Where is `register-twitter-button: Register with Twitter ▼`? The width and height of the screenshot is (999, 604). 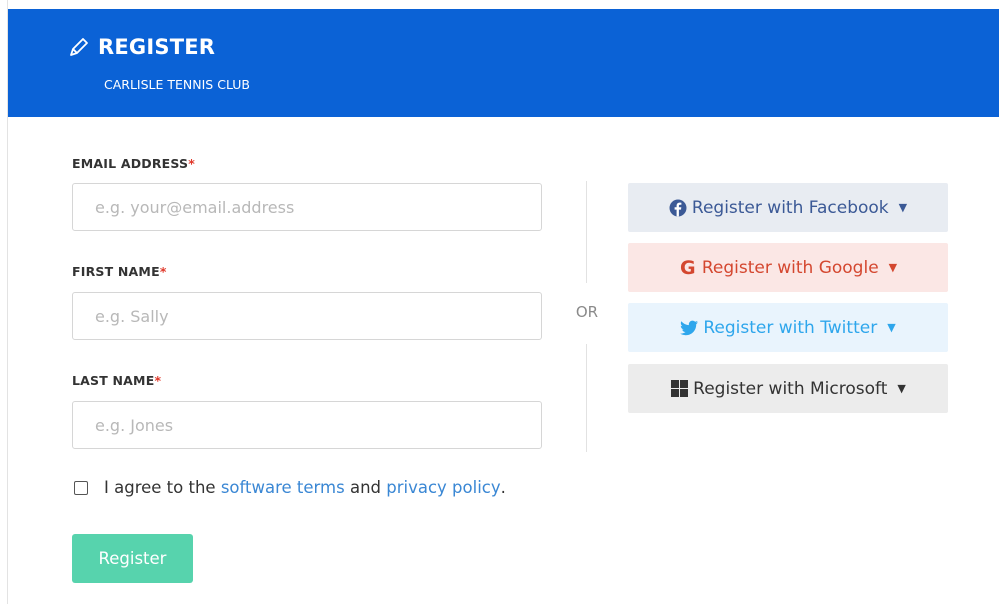
register-twitter-button: Register with Twitter ▼ is located at coordinates (788, 327).